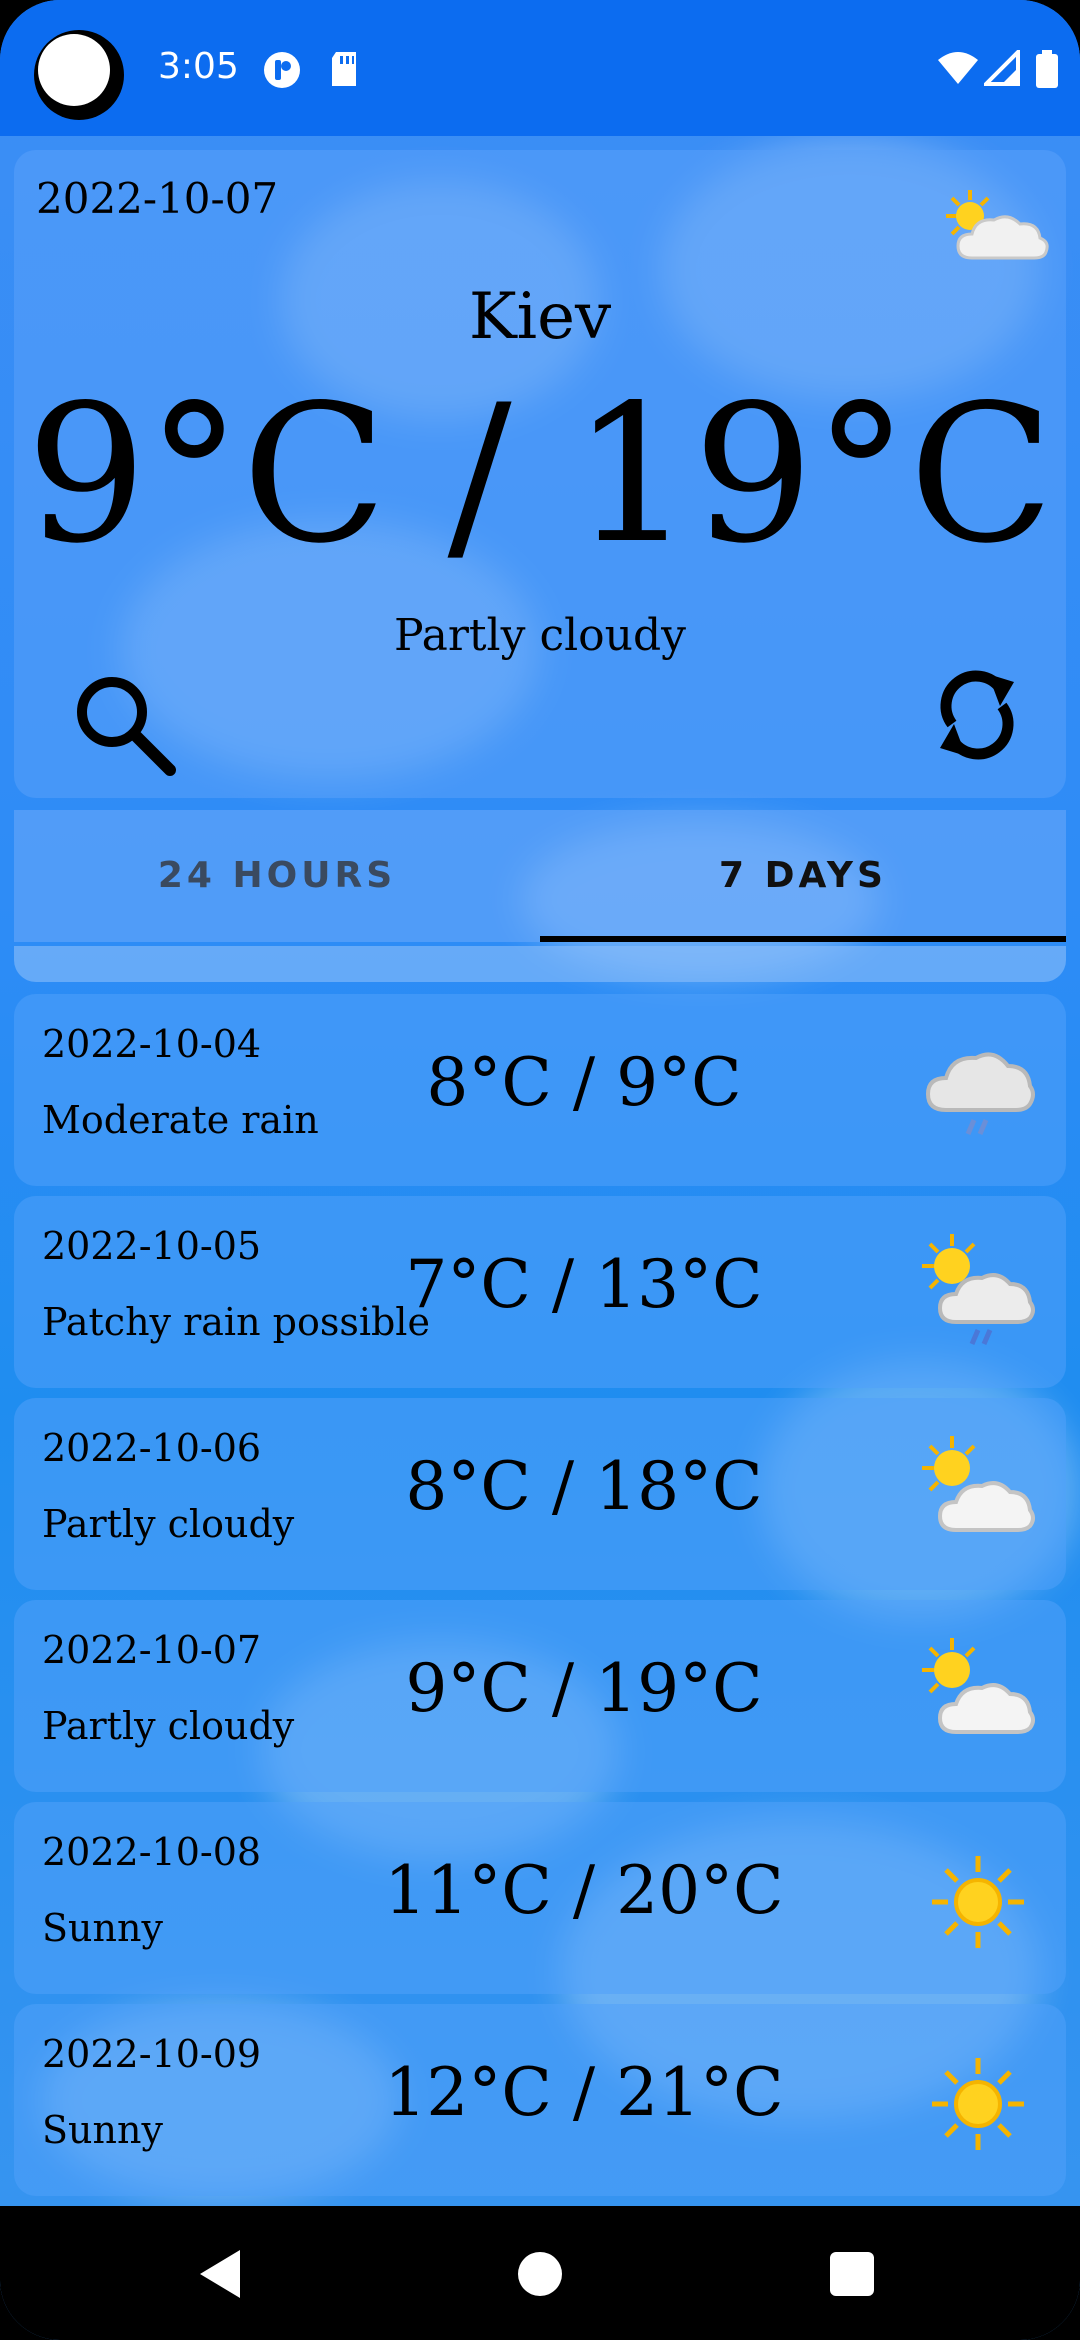 The height and width of the screenshot is (2340, 1080). Describe the element at coordinates (977, 715) in the screenshot. I see `refresh-icon` at that location.